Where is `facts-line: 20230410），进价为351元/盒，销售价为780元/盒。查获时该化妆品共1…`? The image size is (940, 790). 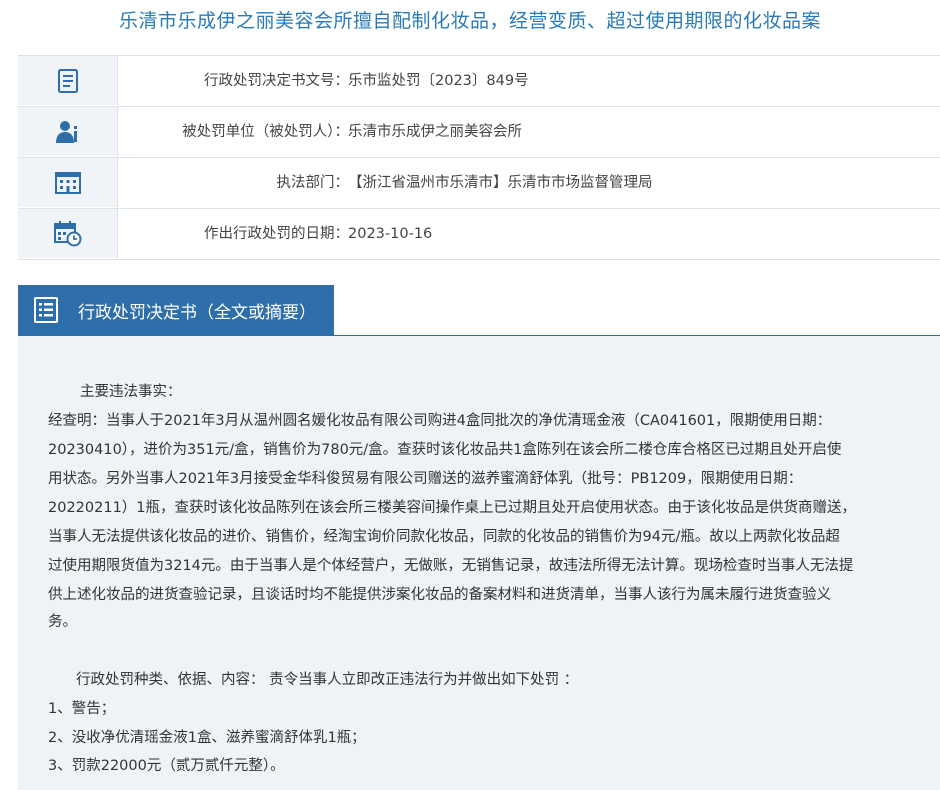 facts-line: 20230410），进价为351元/盒，销售价为780元/盒。查获时该化妆品共1… is located at coordinates (445, 450).